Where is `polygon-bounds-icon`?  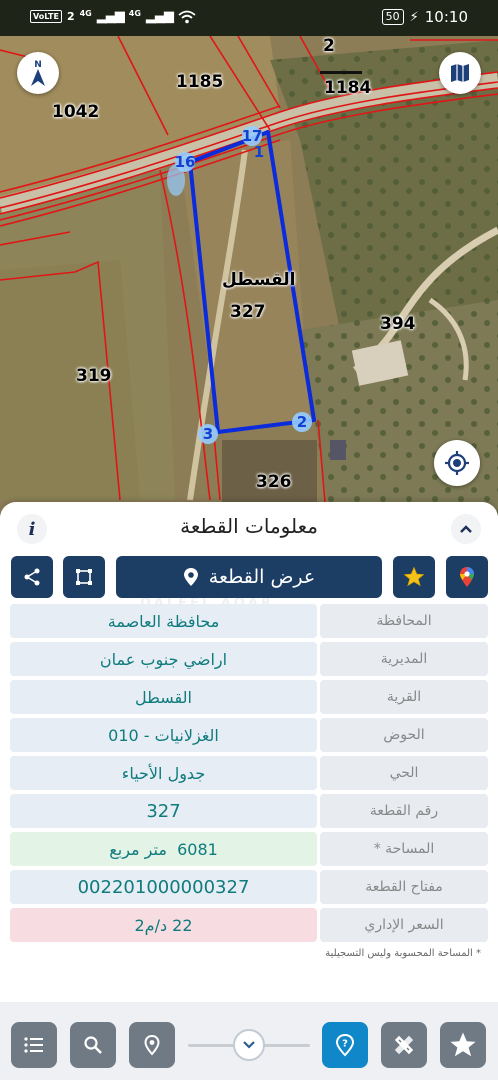 polygon-bounds-icon is located at coordinates (84, 577).